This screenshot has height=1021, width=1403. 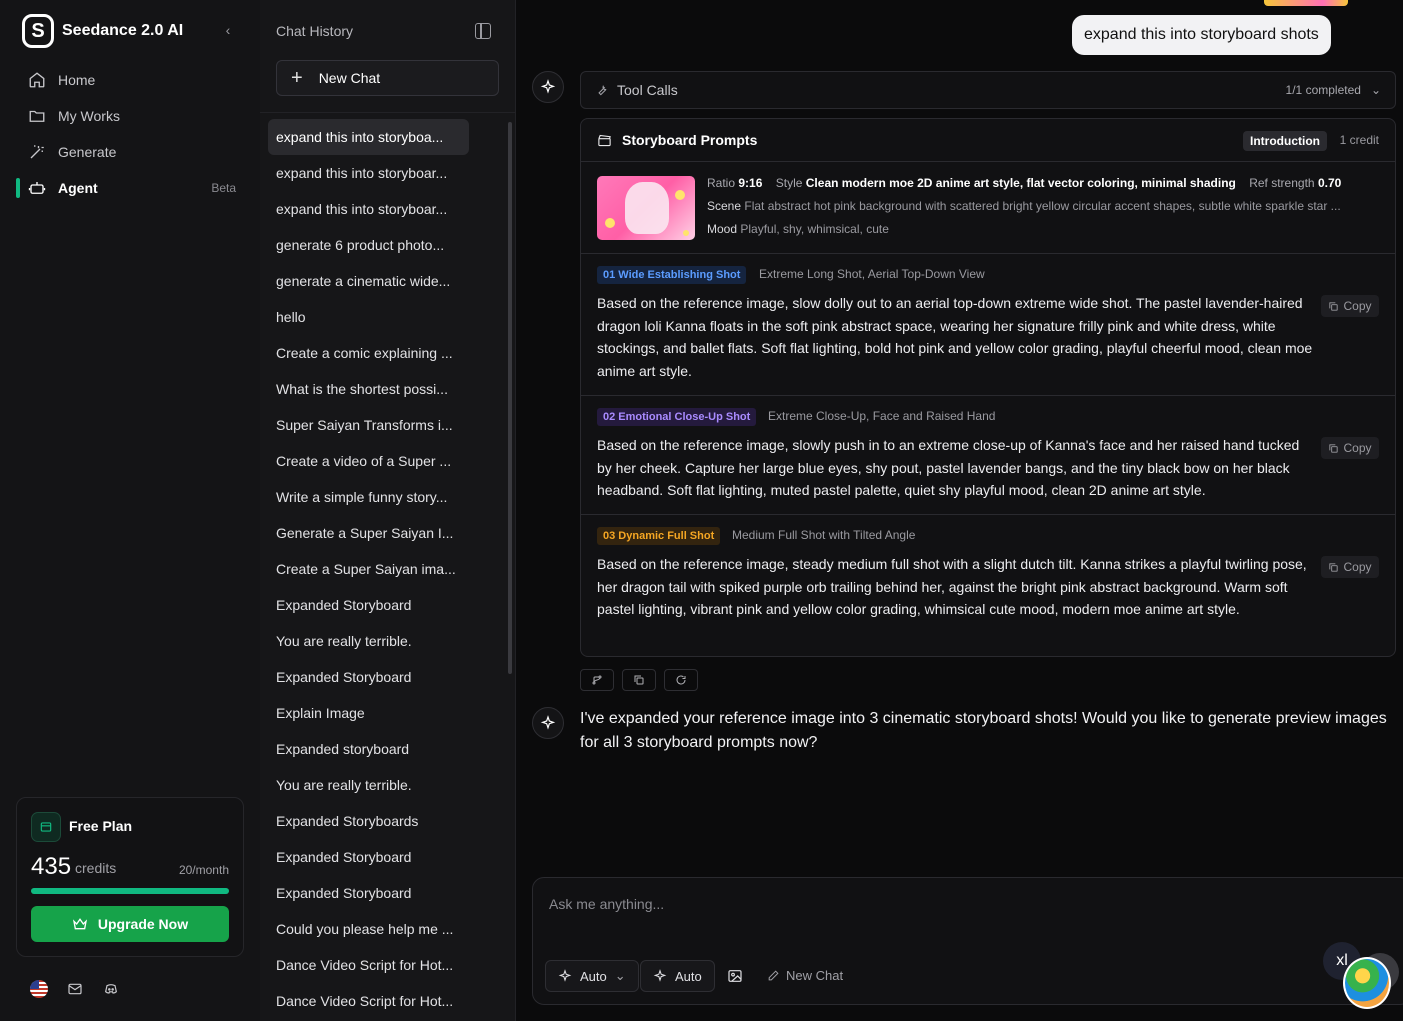 What do you see at coordinates (87, 152) in the screenshot?
I see `nav-item-label: Generate` at bounding box center [87, 152].